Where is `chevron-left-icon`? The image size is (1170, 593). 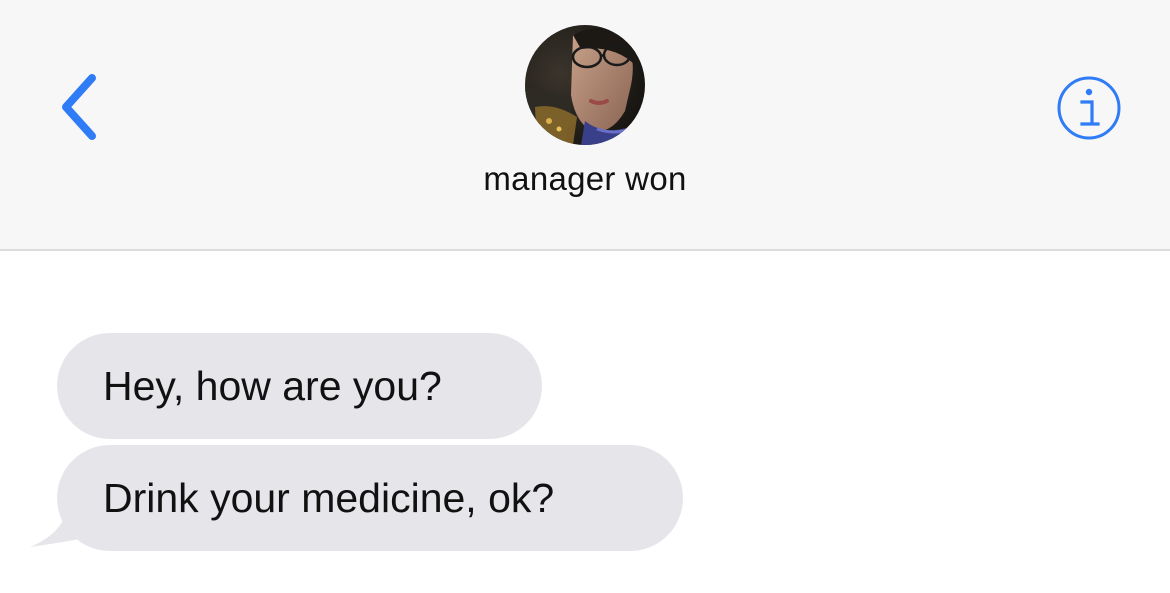
chevron-left-icon is located at coordinates (79, 107).